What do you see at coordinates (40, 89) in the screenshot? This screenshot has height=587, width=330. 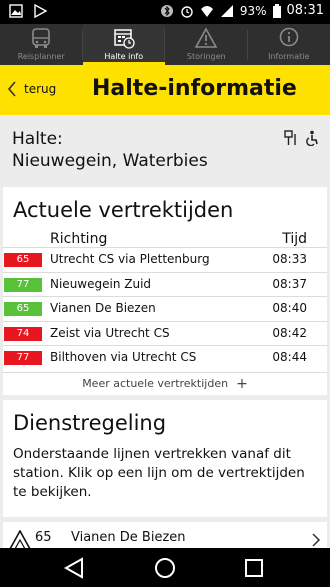 I see `back-label: terug` at bounding box center [40, 89].